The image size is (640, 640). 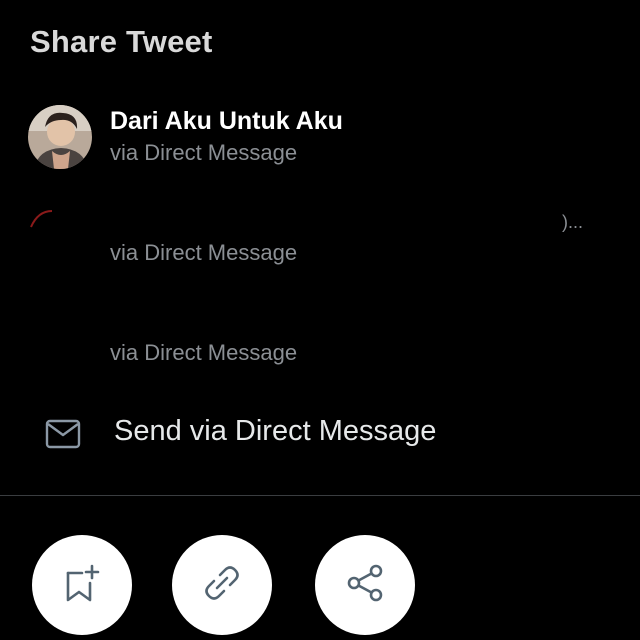 I want to click on share-button, so click(x=365, y=585).